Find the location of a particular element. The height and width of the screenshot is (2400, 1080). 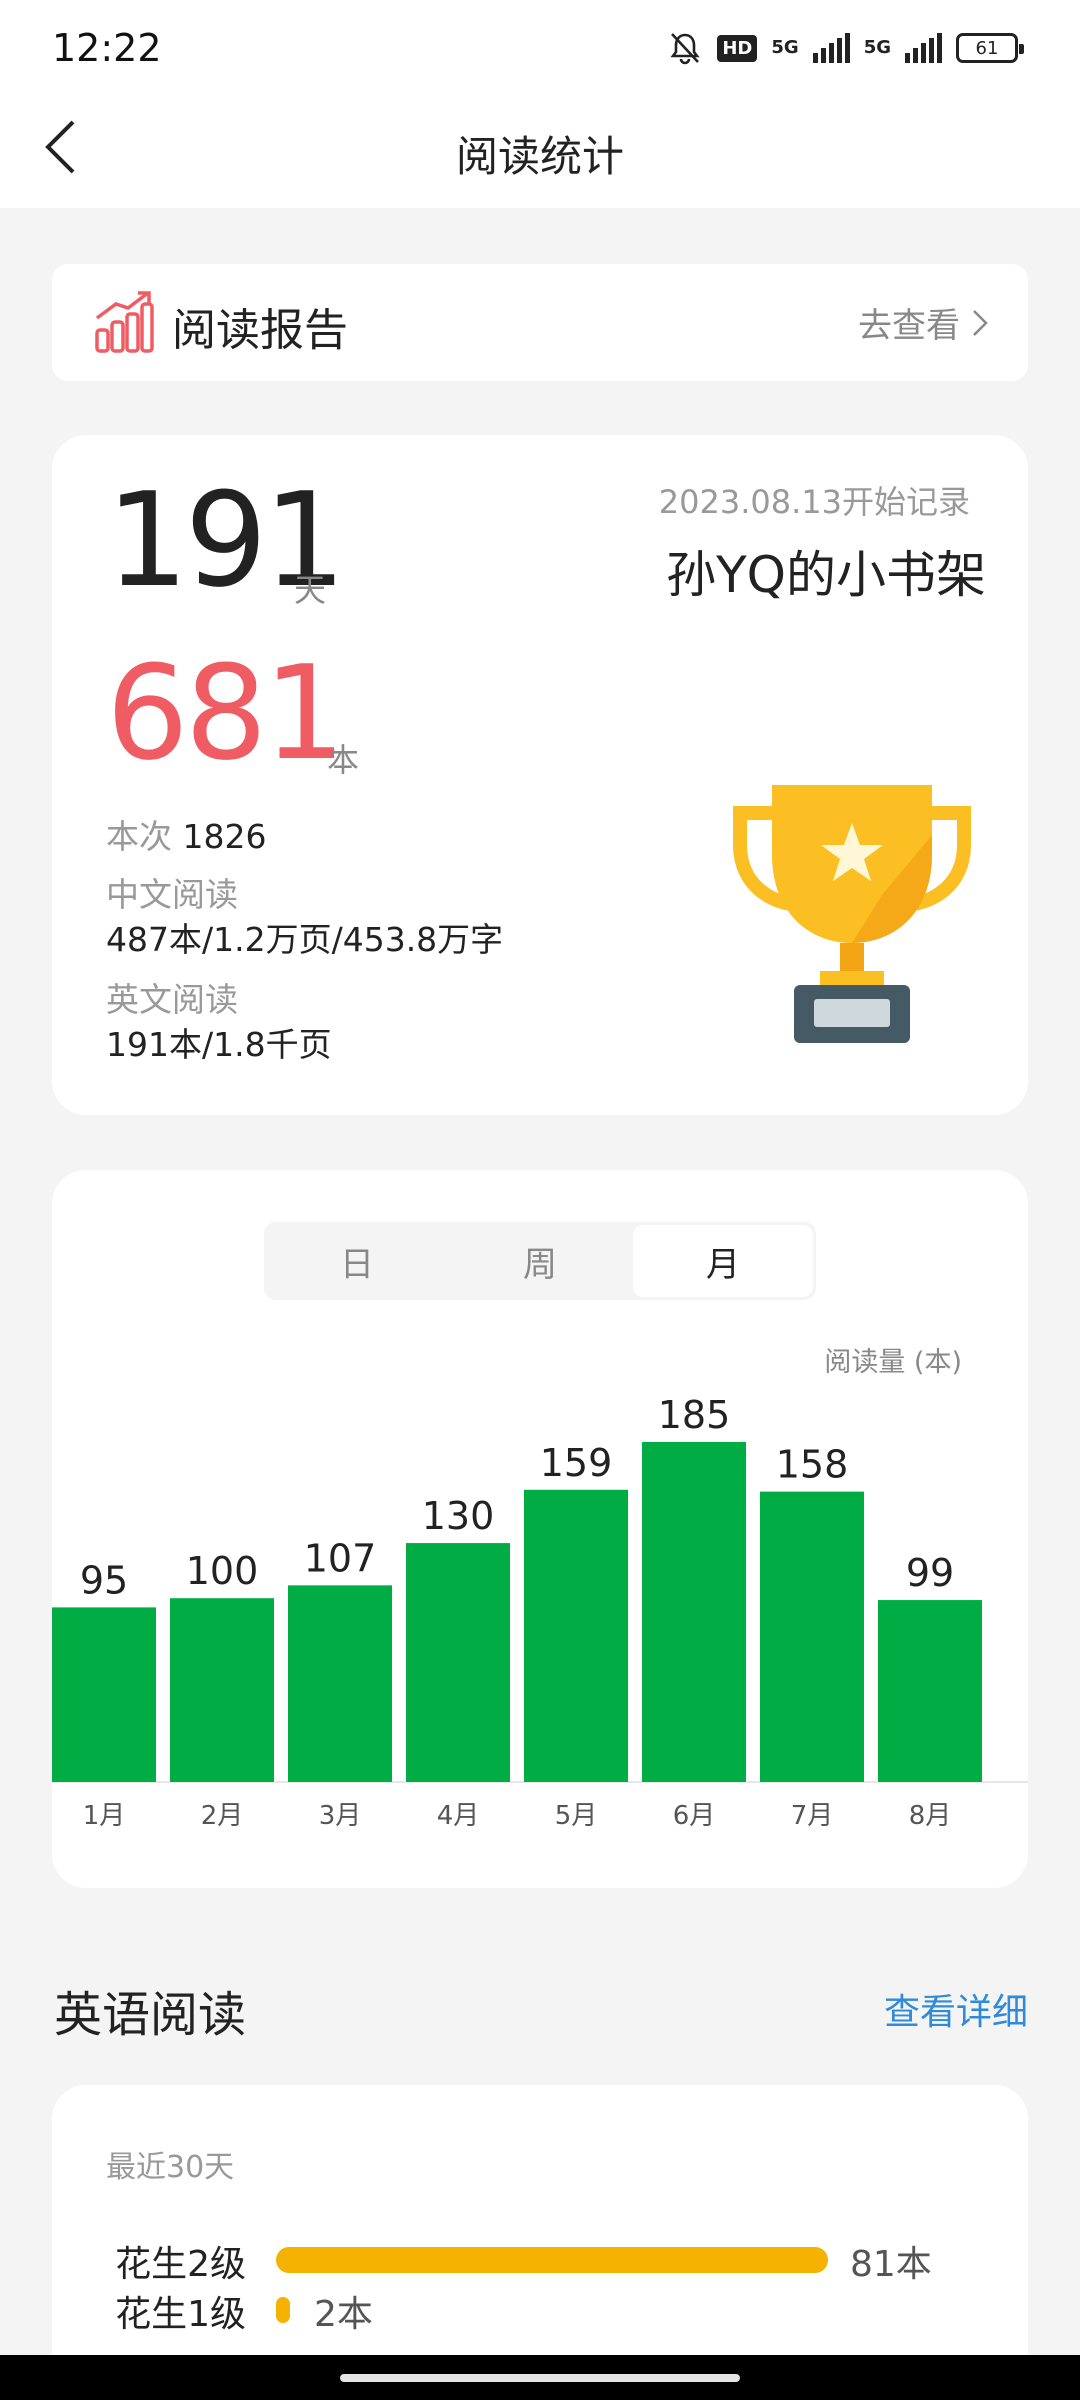

page-title: 阅读统计 is located at coordinates (539, 156).